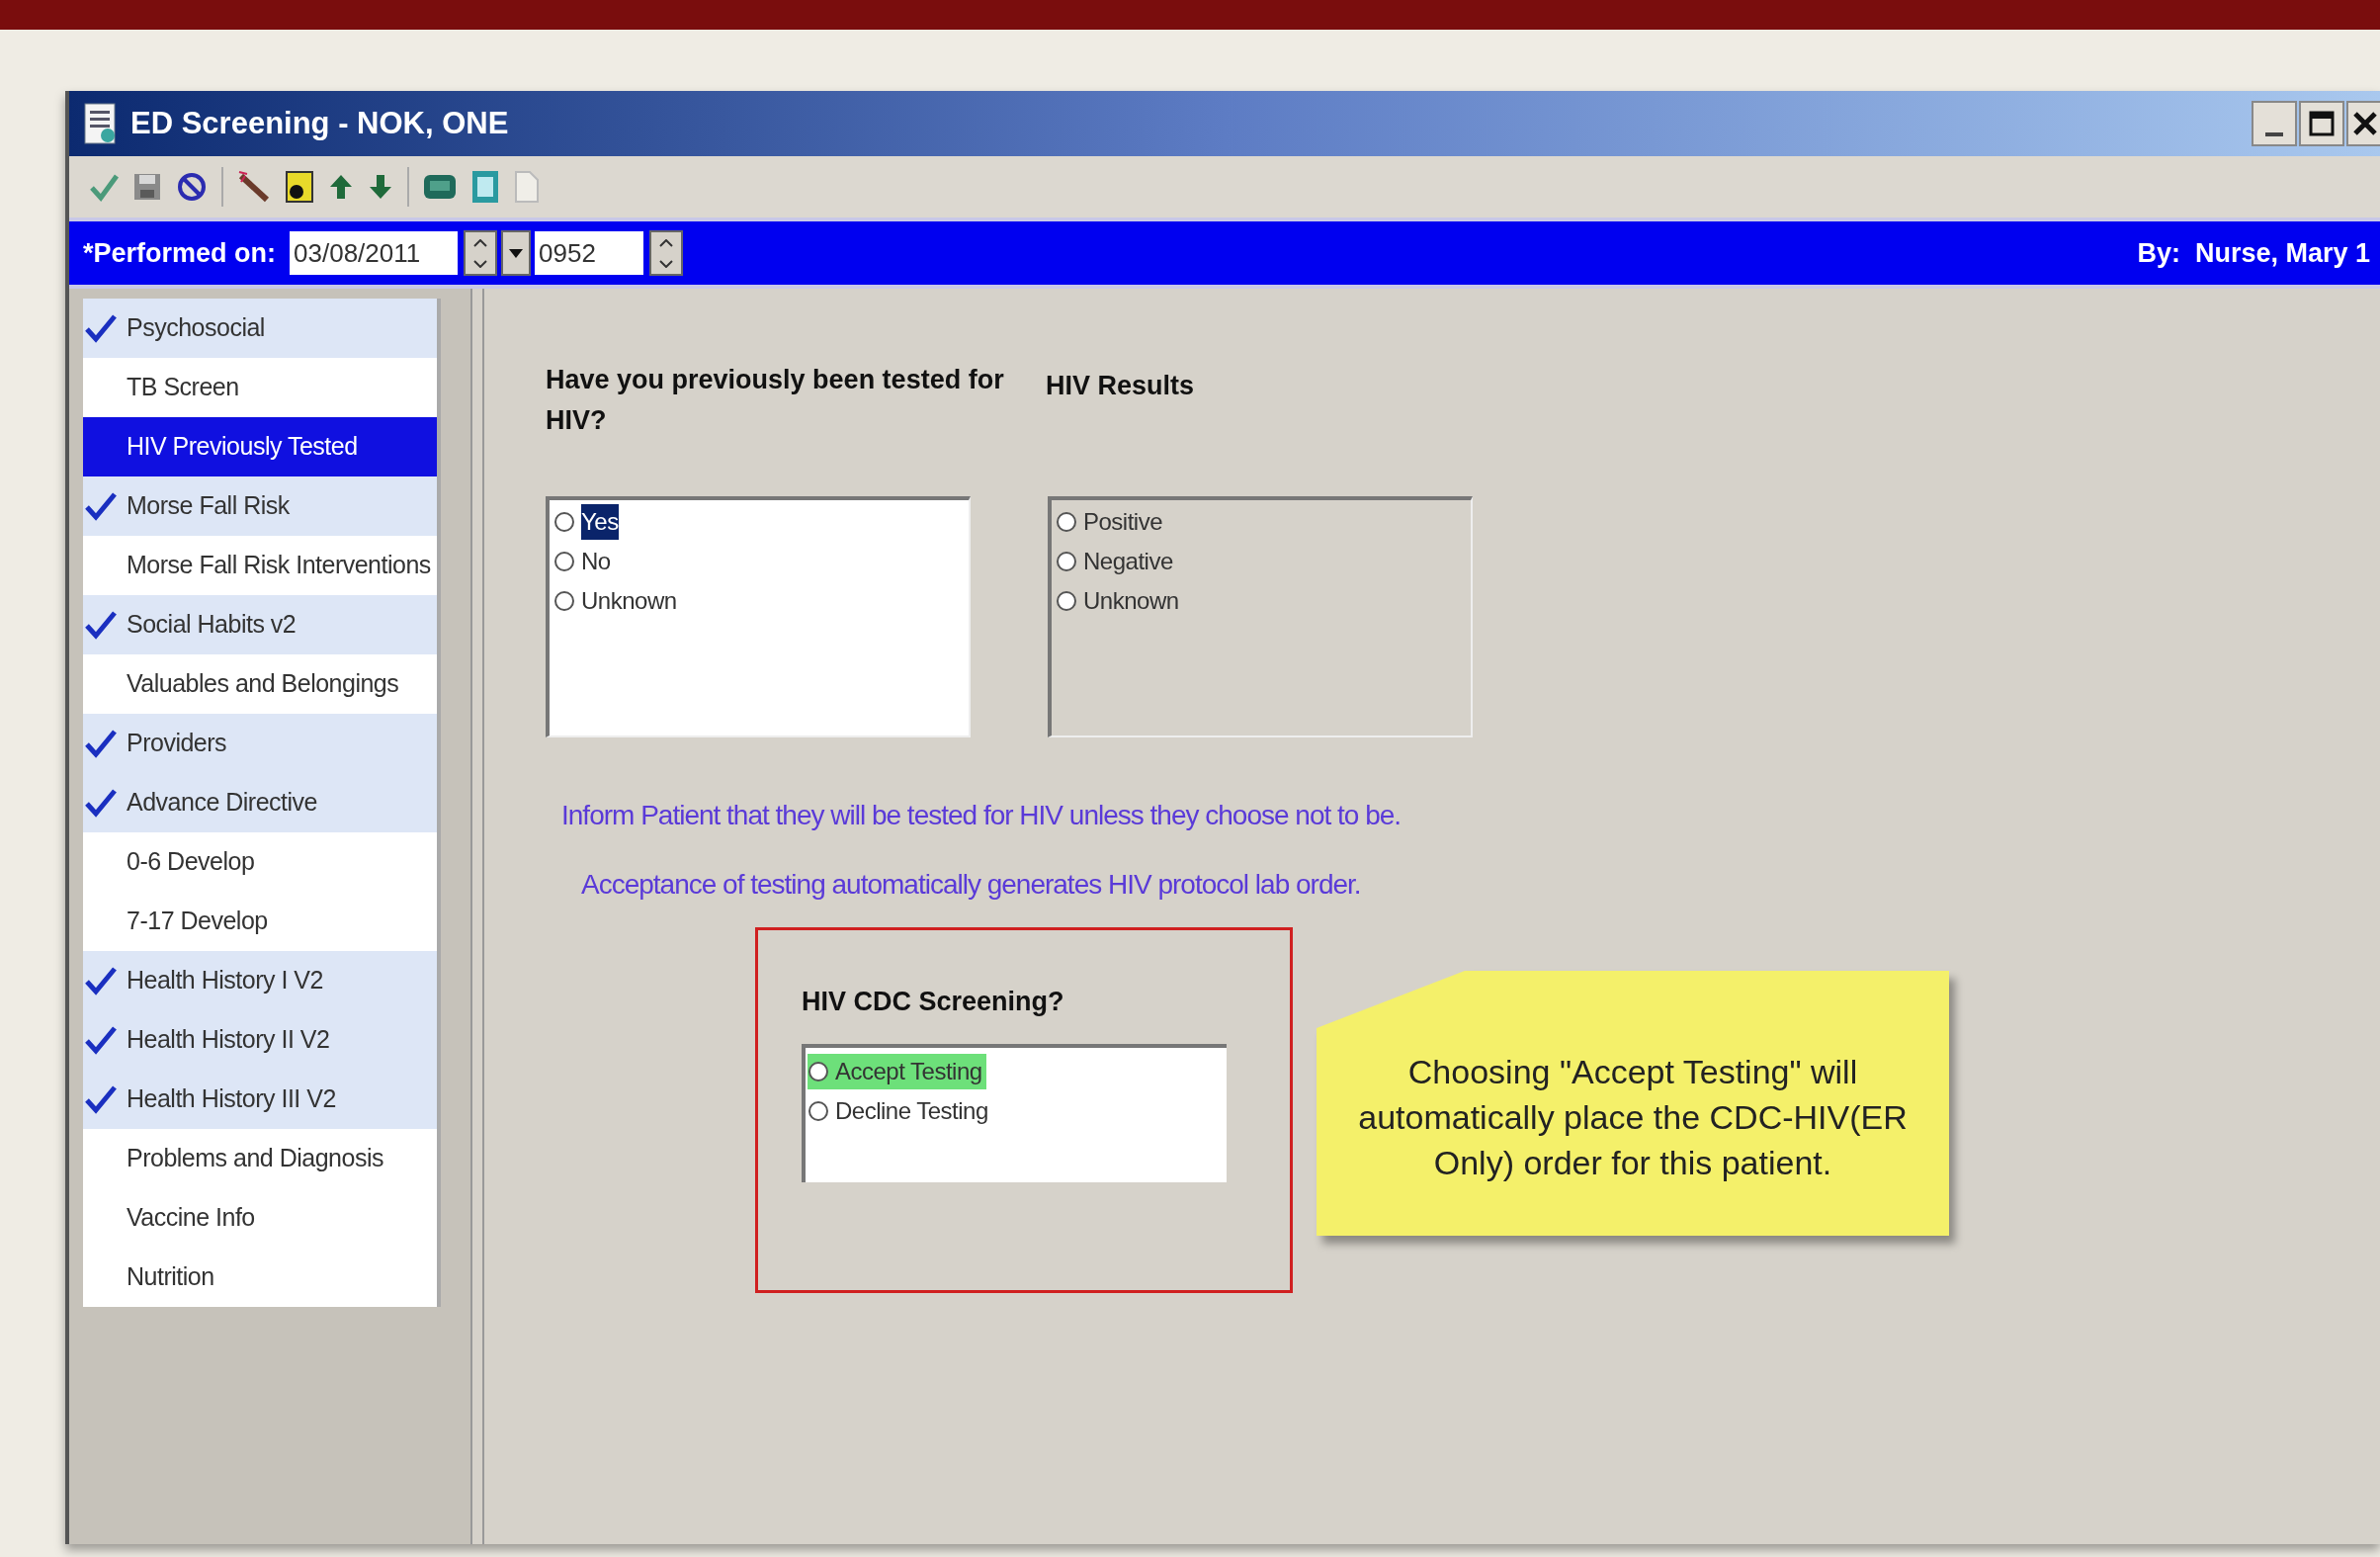 The image size is (2380, 1557). What do you see at coordinates (147, 187) in the screenshot?
I see `save-icon` at bounding box center [147, 187].